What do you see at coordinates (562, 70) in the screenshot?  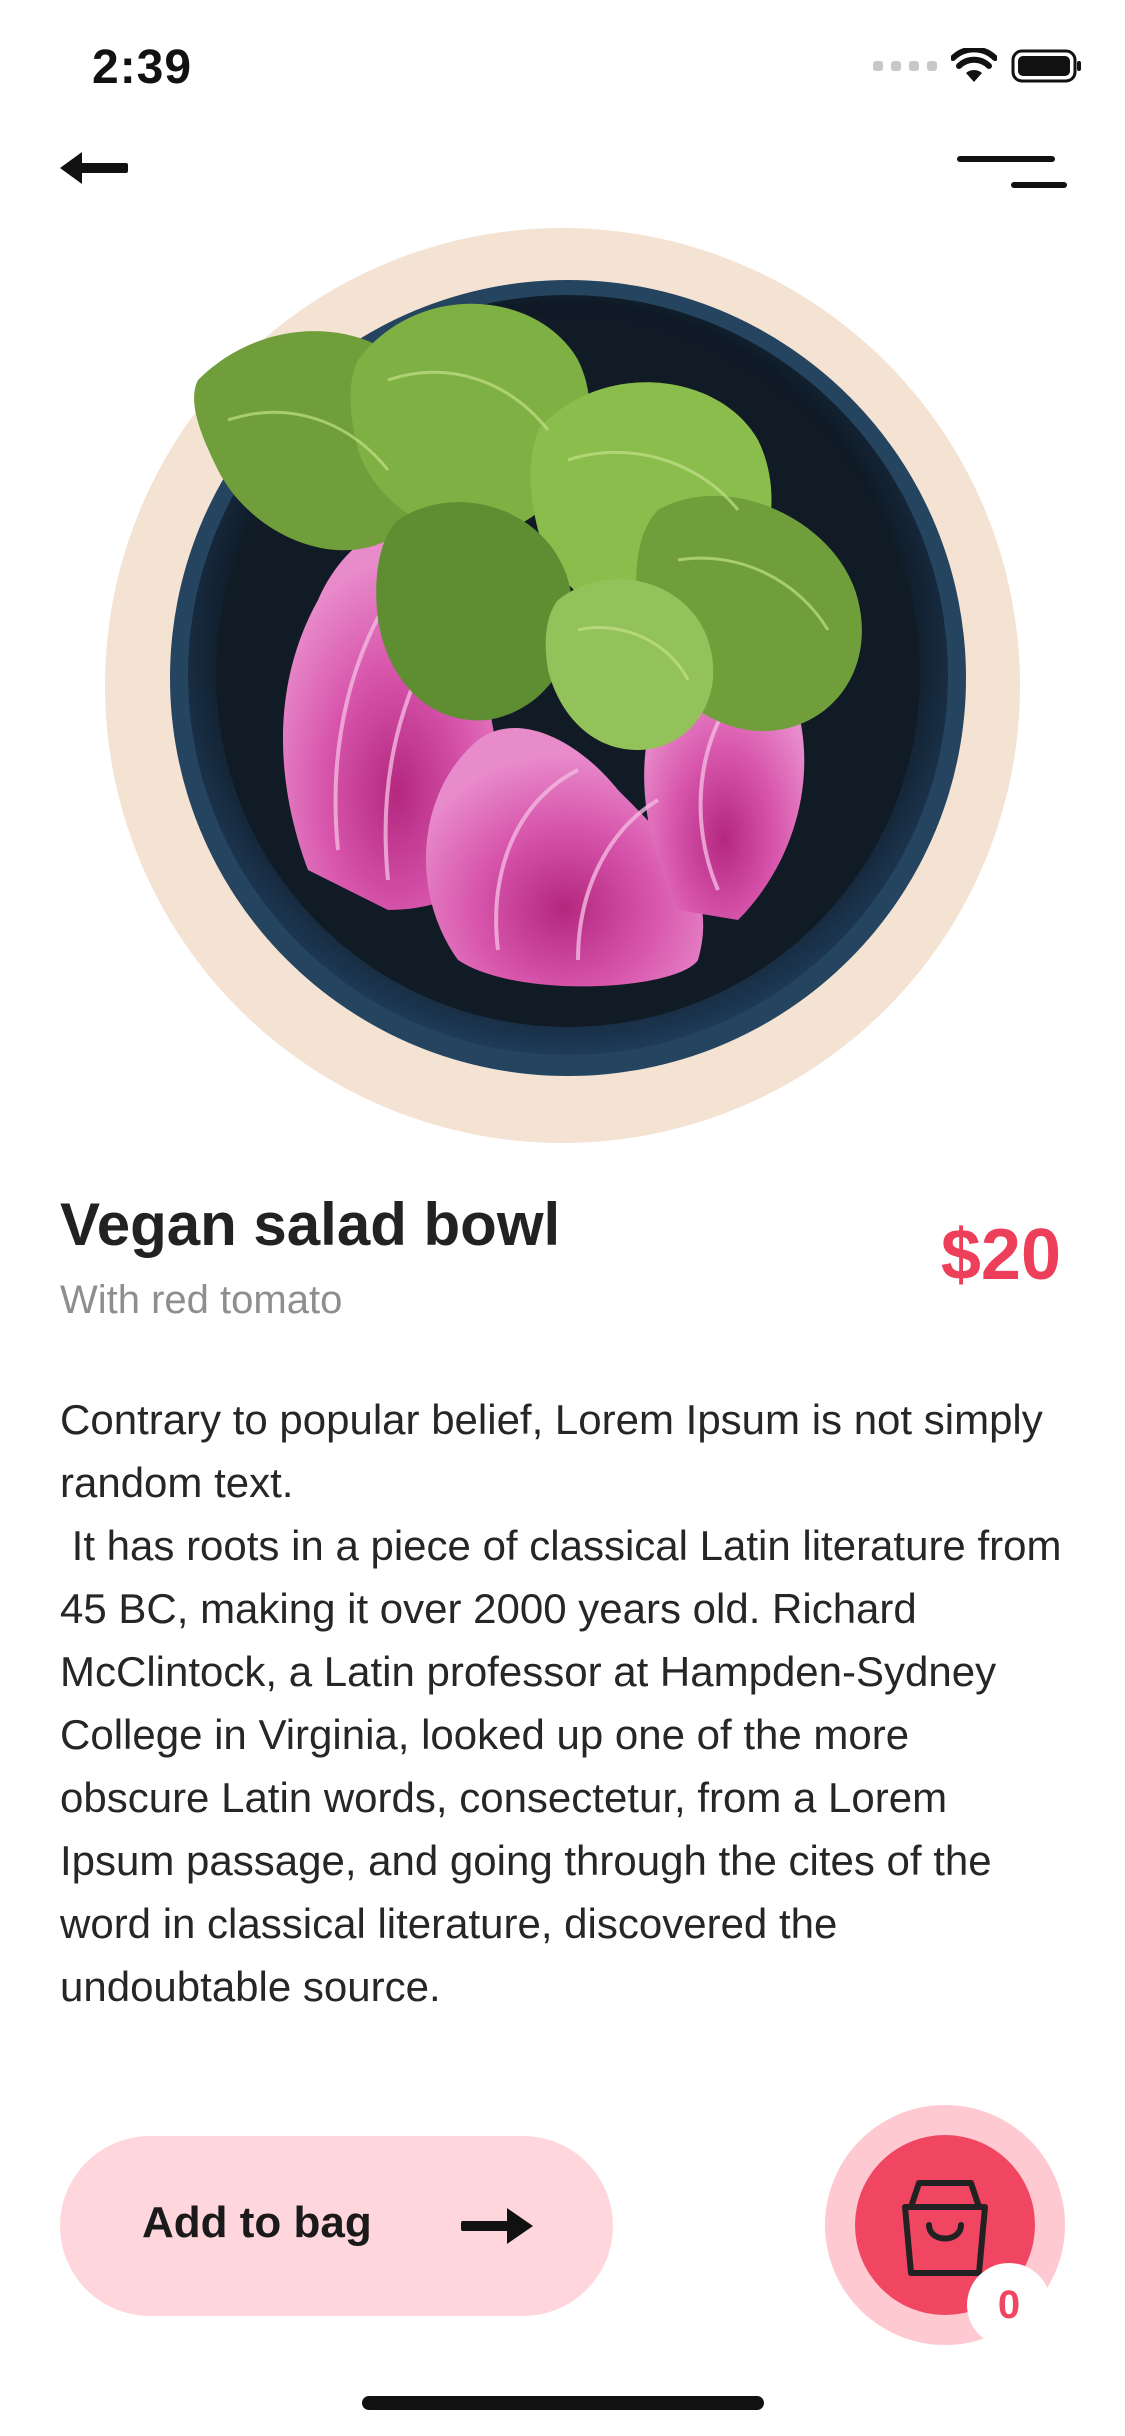 I see `status-bar: 2:39` at bounding box center [562, 70].